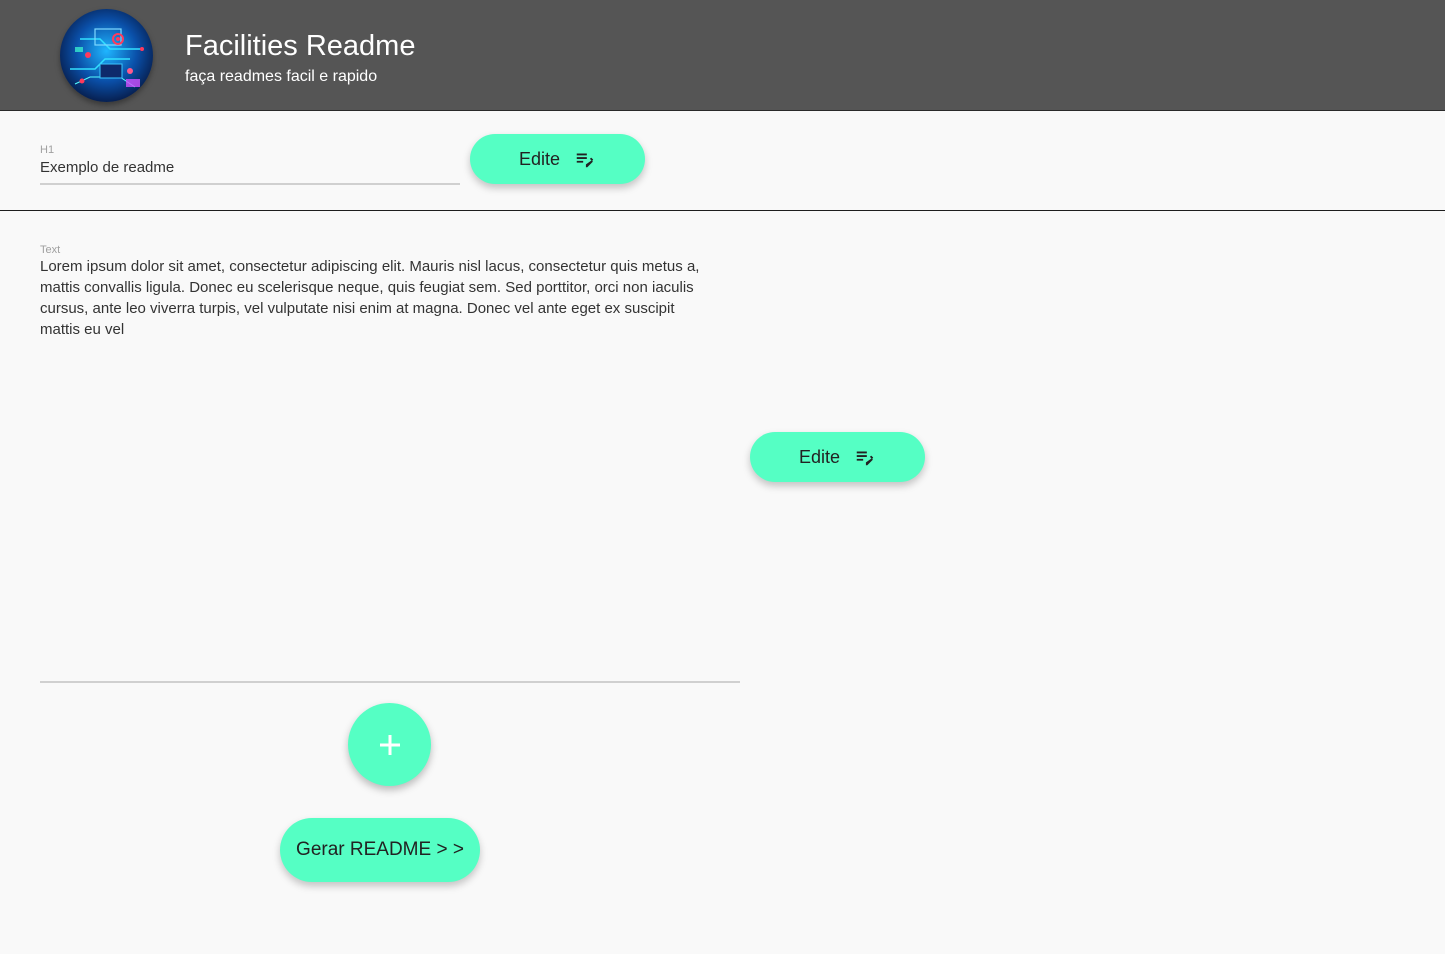 The width and height of the screenshot is (1445, 954). What do you see at coordinates (82, 329) in the screenshot?
I see `text-line: mattis eu vel` at bounding box center [82, 329].